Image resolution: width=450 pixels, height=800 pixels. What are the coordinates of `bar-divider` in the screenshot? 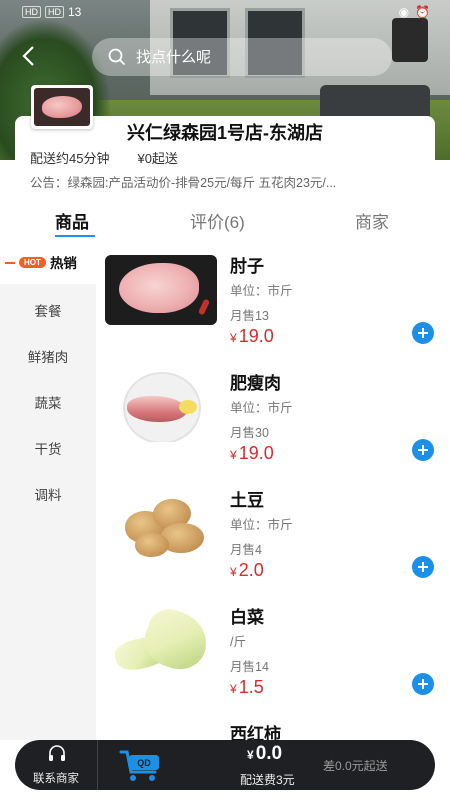 It's located at (97, 765).